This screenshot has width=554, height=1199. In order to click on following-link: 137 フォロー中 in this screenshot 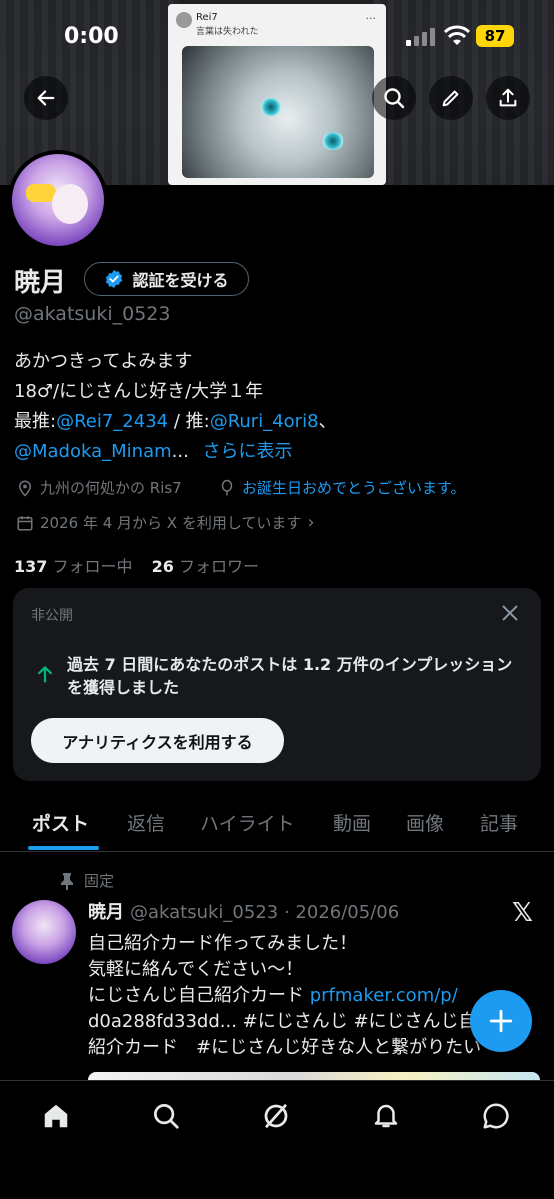, I will do `click(73, 566)`.